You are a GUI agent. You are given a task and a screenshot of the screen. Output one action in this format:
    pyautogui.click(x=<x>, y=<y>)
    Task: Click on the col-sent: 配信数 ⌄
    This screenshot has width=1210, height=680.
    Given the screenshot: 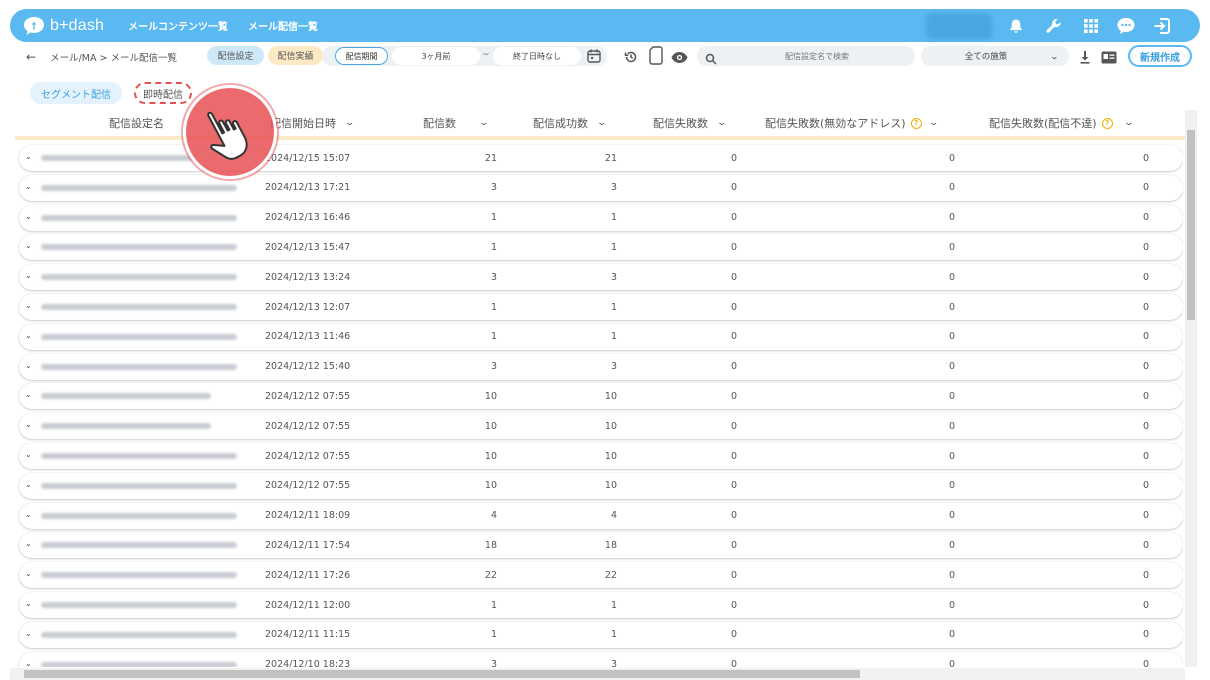 What is the action you would take?
    pyautogui.click(x=456, y=123)
    